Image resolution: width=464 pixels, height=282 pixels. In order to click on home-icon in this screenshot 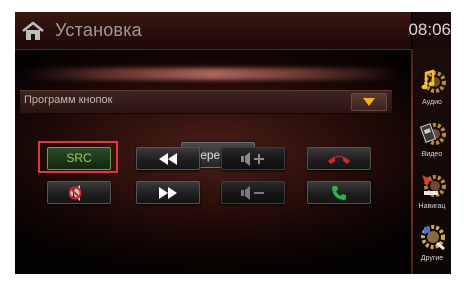, I will do `click(33, 31)`.